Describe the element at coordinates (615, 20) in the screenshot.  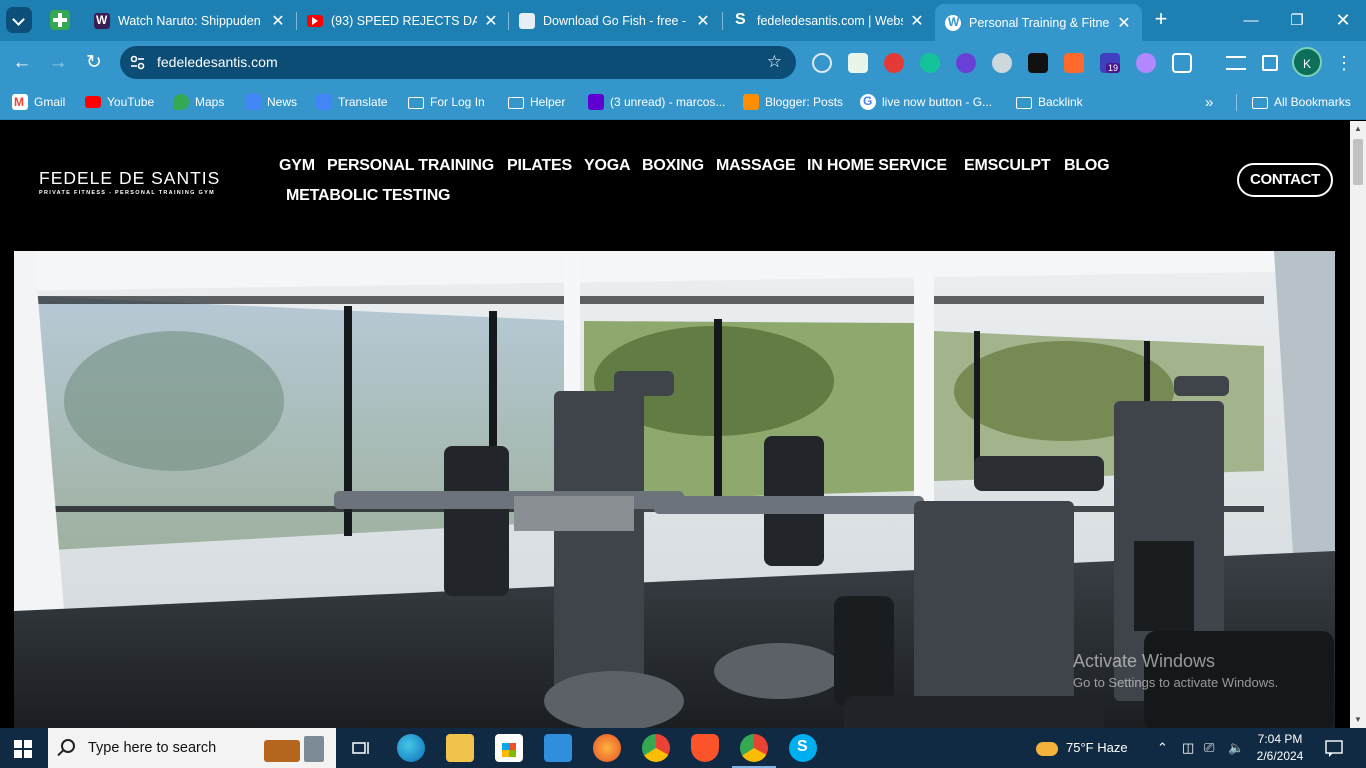
I see `tab-gofish: Download Go Fish - free - ✕` at that location.